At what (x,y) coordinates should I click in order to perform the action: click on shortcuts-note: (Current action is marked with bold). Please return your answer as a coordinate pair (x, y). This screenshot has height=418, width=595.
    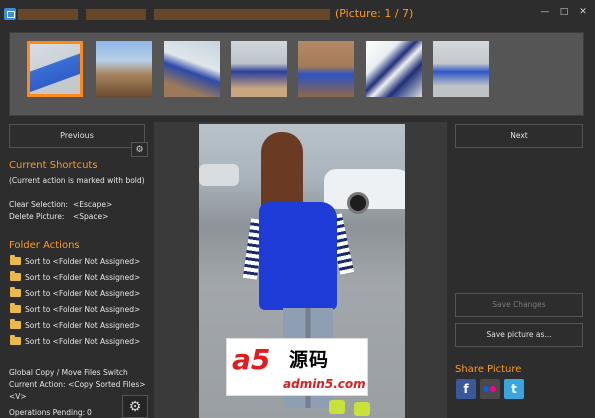
    Looking at the image, I should click on (77, 180).